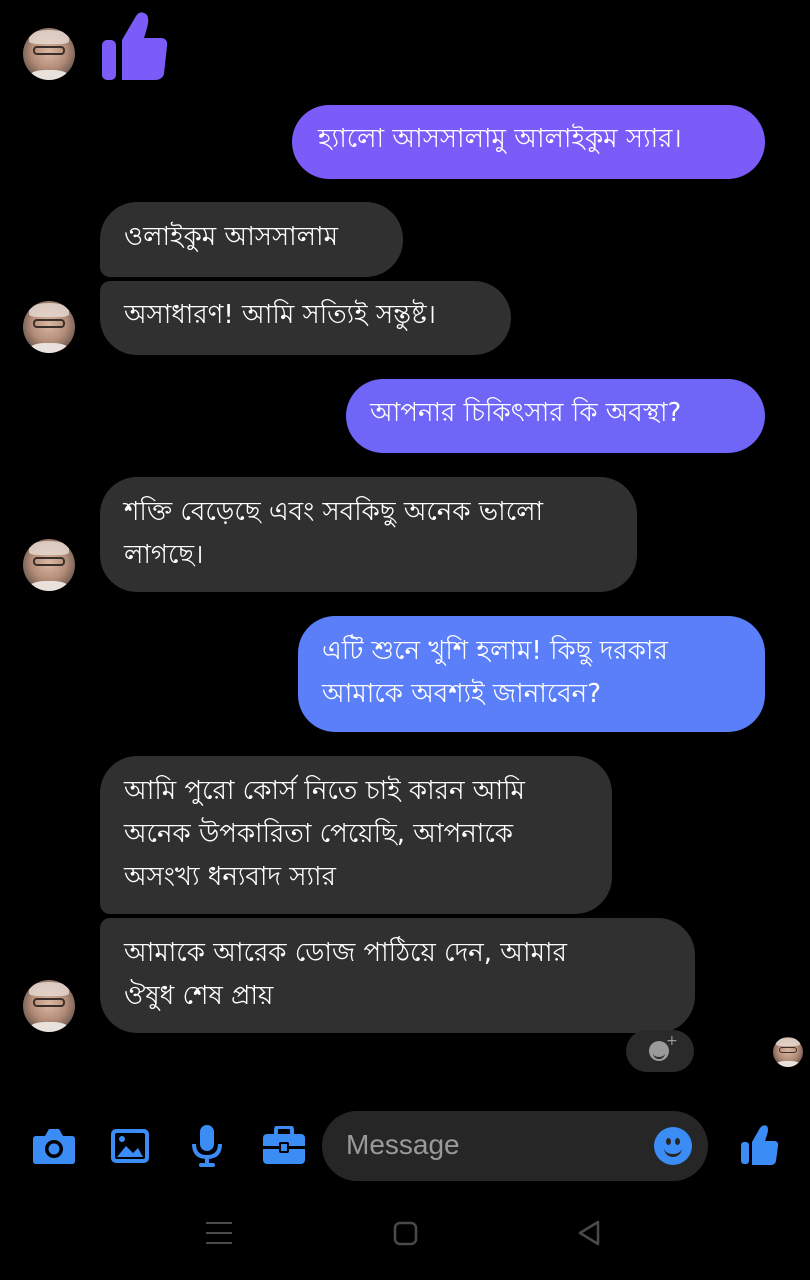  What do you see at coordinates (462, 694) in the screenshot?
I see `message-line: আমাকে অবশ্যই জানাবেন?` at bounding box center [462, 694].